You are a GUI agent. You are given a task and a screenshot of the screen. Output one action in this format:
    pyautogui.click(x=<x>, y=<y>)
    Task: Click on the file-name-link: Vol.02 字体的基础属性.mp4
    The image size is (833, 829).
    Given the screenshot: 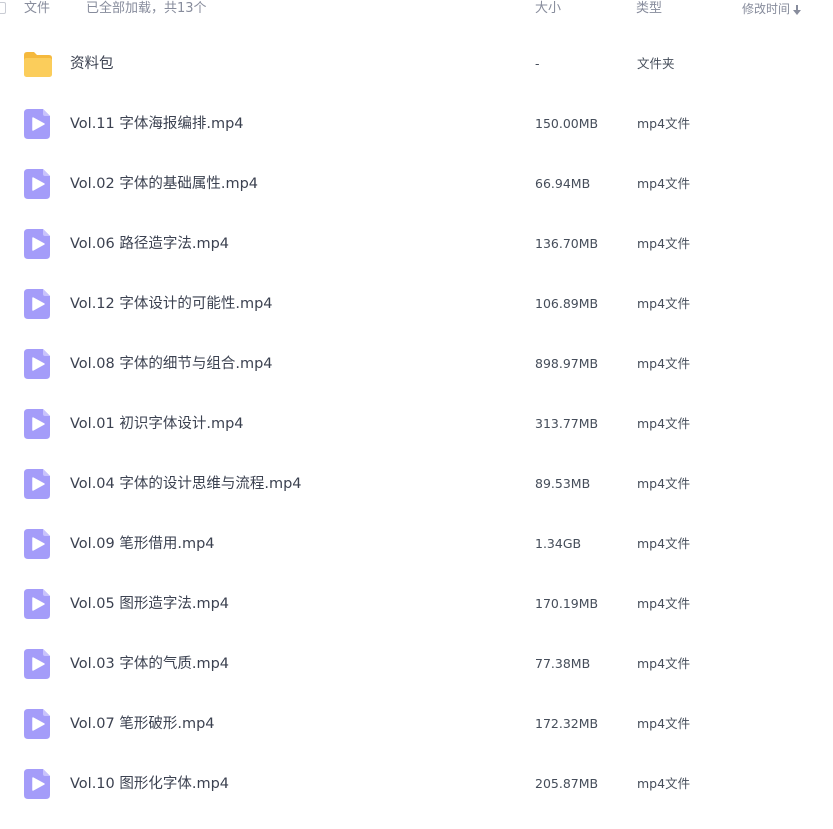 What is the action you would take?
    pyautogui.click(x=164, y=184)
    